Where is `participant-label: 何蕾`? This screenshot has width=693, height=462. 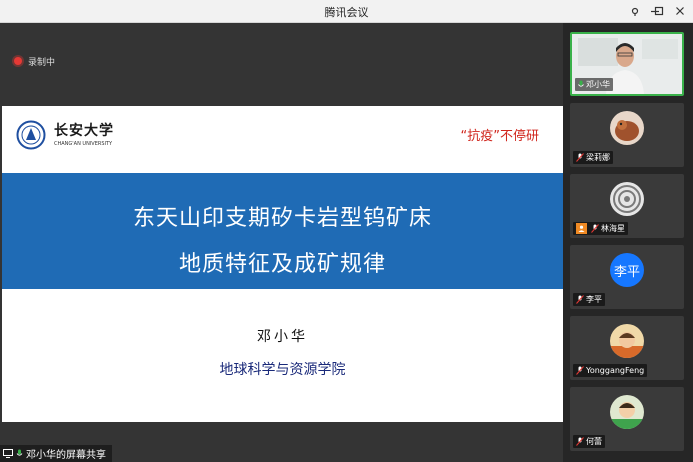 participant-label: 何蕾 is located at coordinates (589, 441).